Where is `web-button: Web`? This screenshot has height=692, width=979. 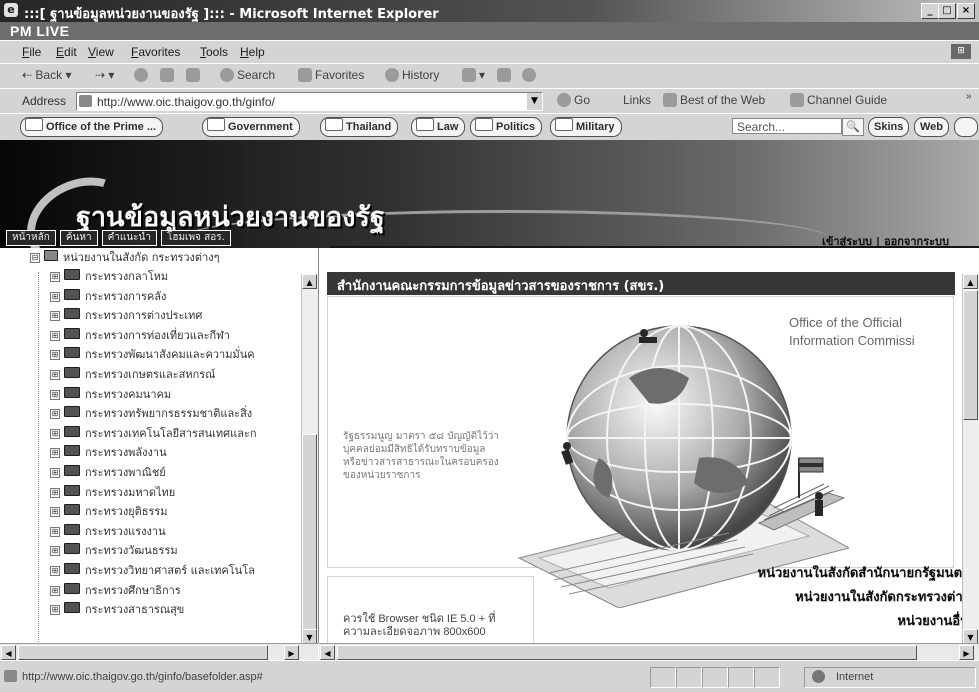 web-button: Web is located at coordinates (932, 127).